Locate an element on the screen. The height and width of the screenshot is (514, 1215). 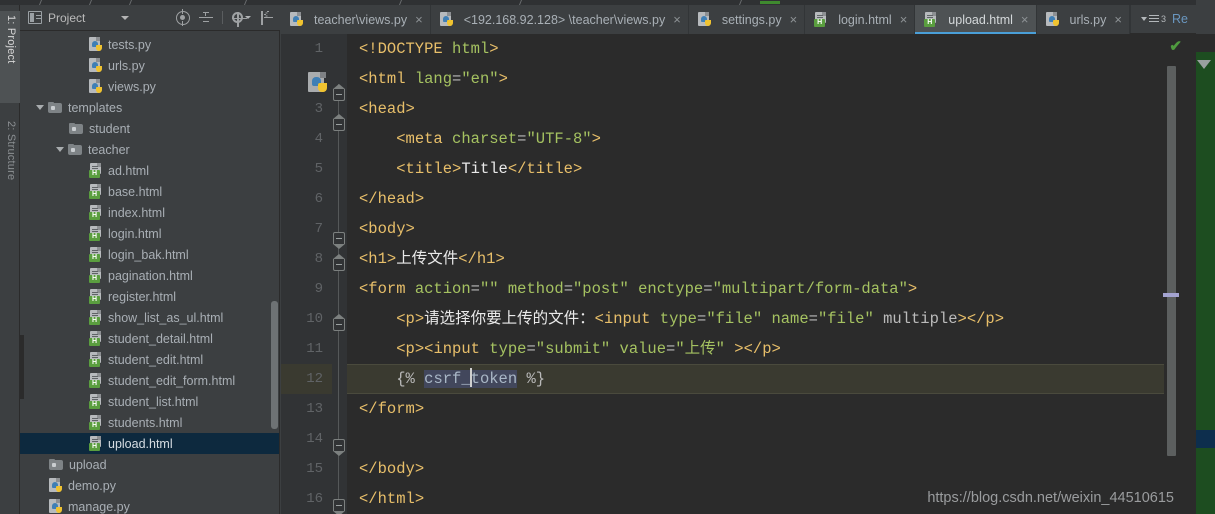
fold-toggle-body is located at coordinates (339, 262).